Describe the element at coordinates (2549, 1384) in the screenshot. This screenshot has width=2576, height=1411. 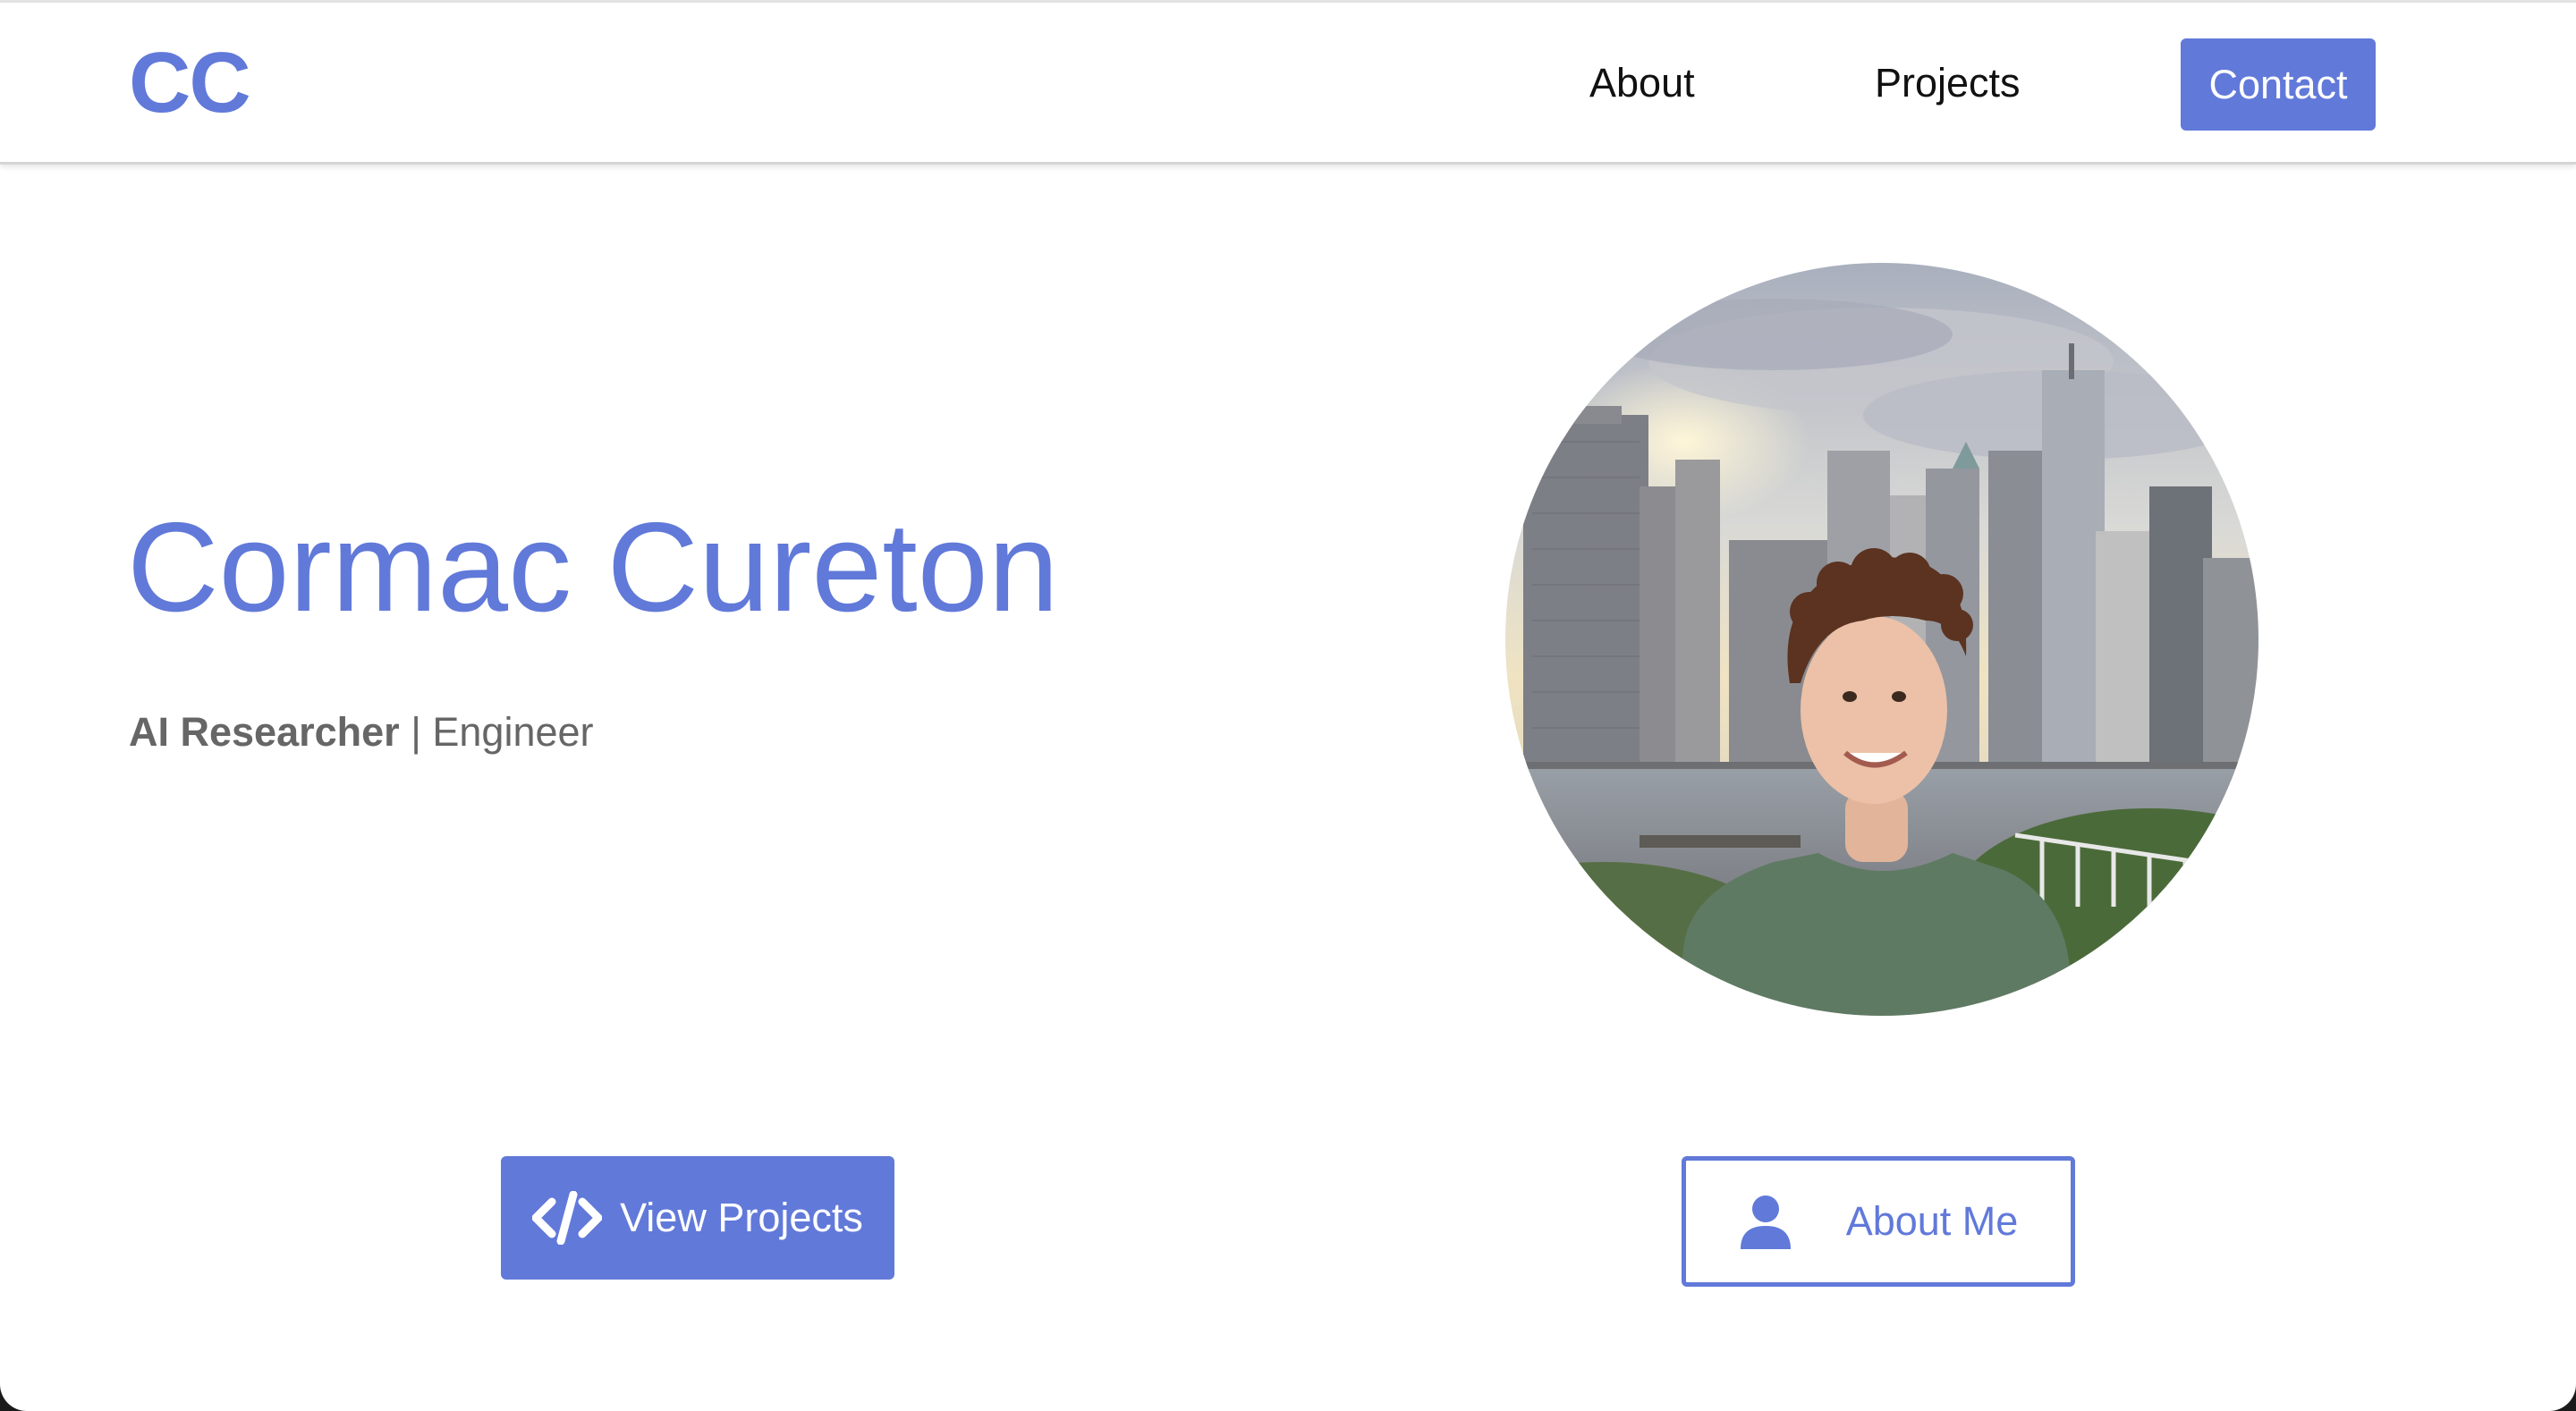
I see `window-corner-right` at that location.